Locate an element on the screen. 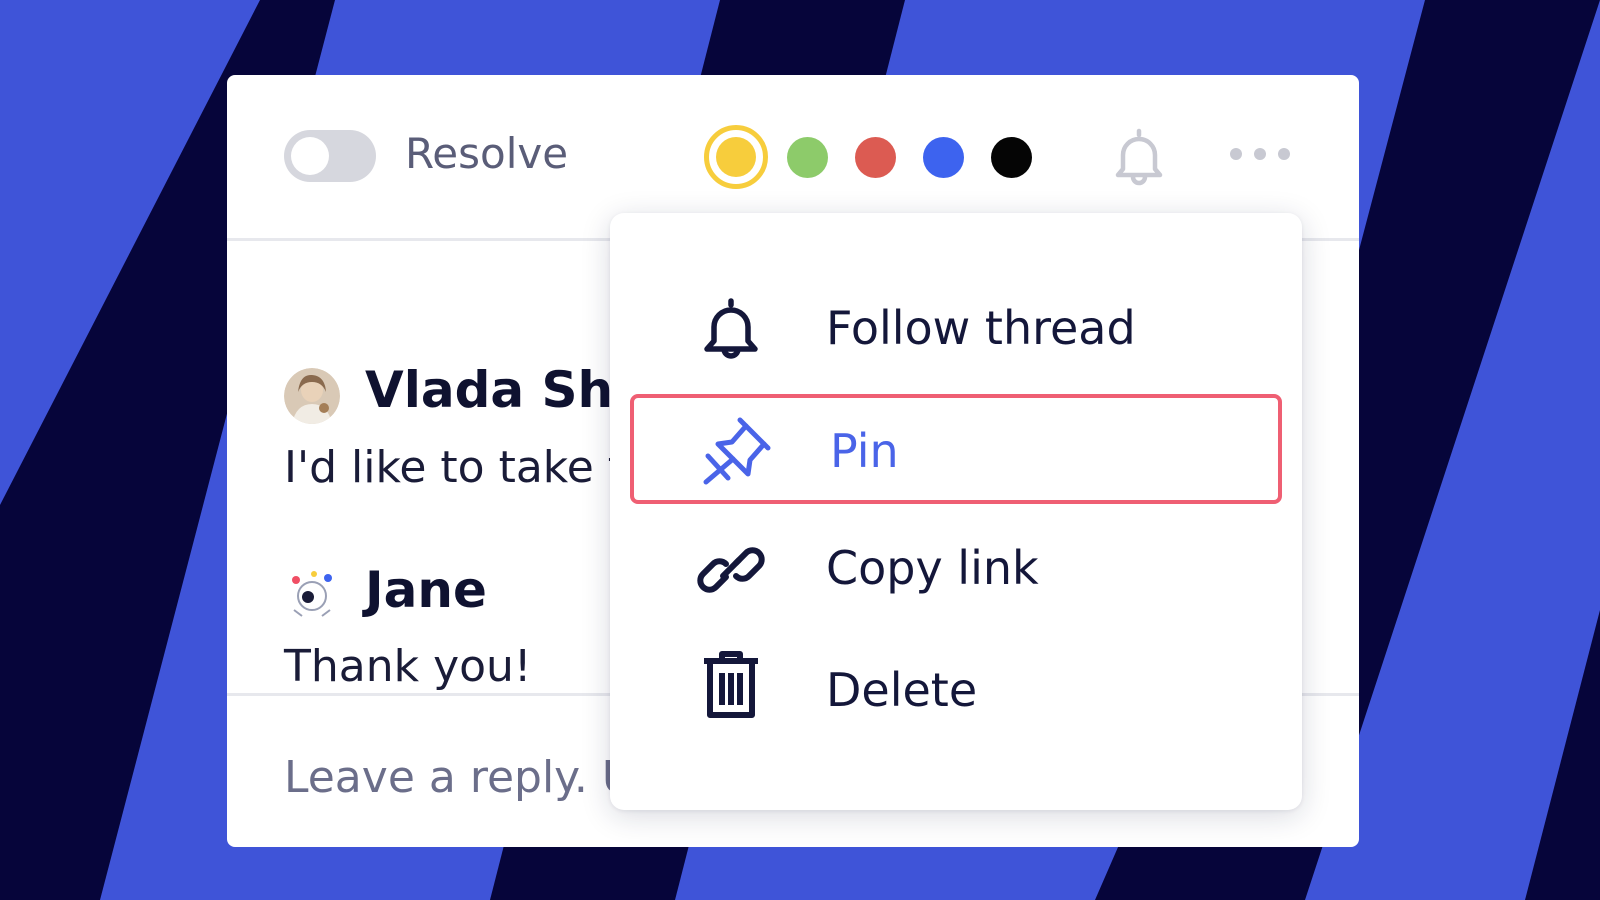 Image resolution: width=1600 pixels, height=900 pixels. color-yellow is located at coordinates (736, 157).